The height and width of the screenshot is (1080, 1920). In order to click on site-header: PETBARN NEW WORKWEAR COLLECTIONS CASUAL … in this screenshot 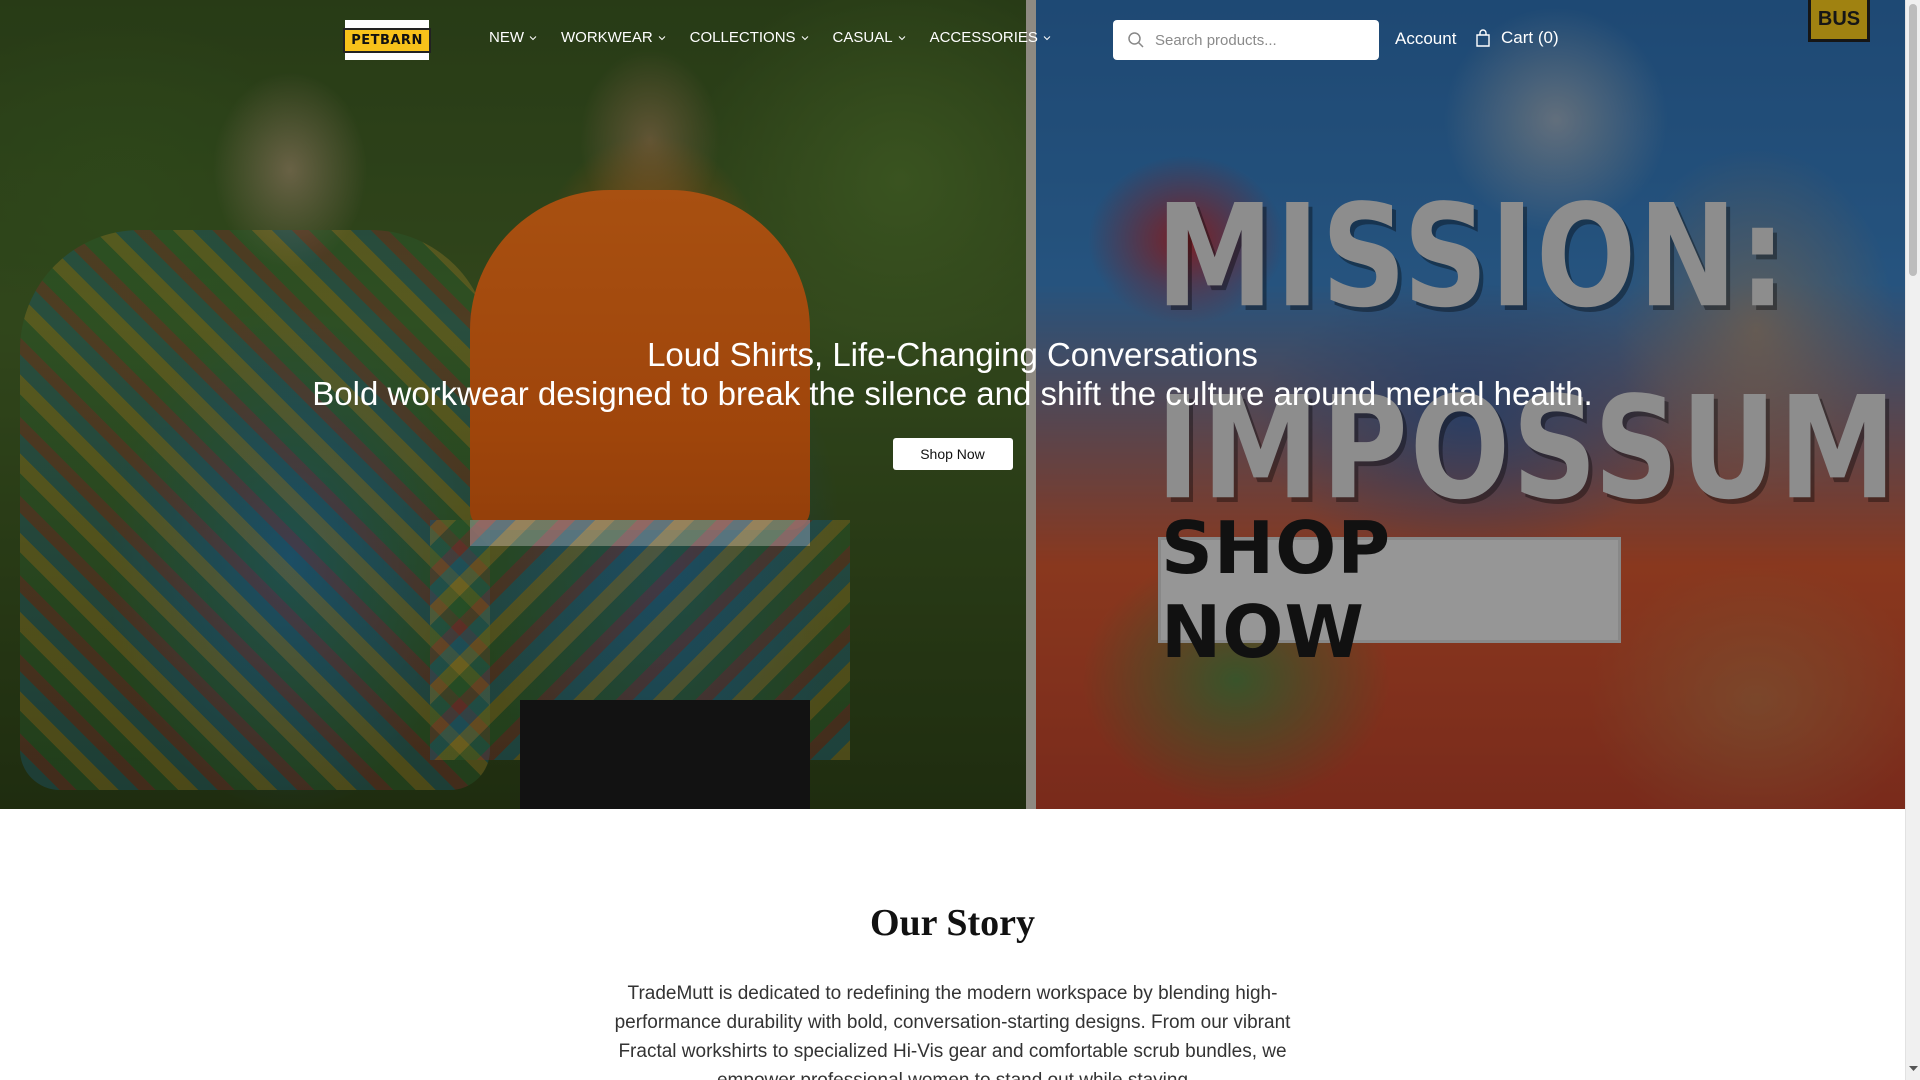, I will do `click(952, 40)`.